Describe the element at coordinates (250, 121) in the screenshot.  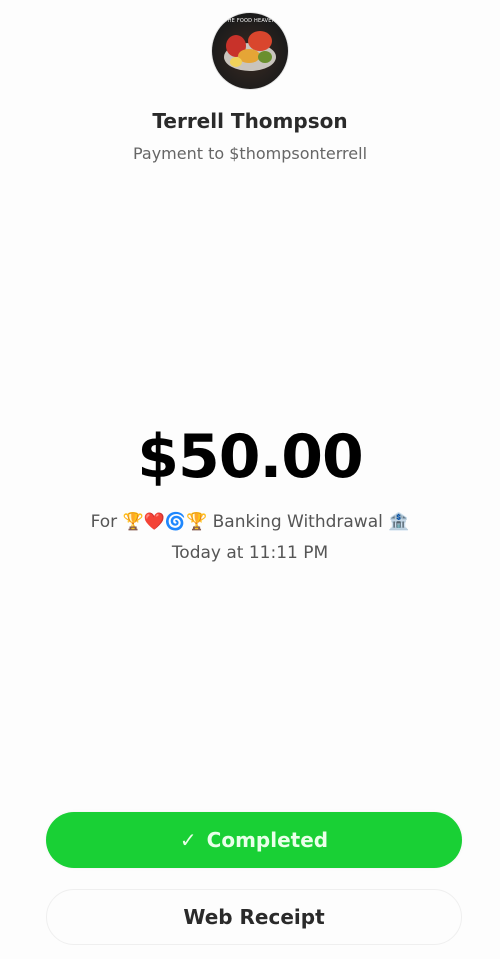
I see `recipient-name: Terrell Thompson` at that location.